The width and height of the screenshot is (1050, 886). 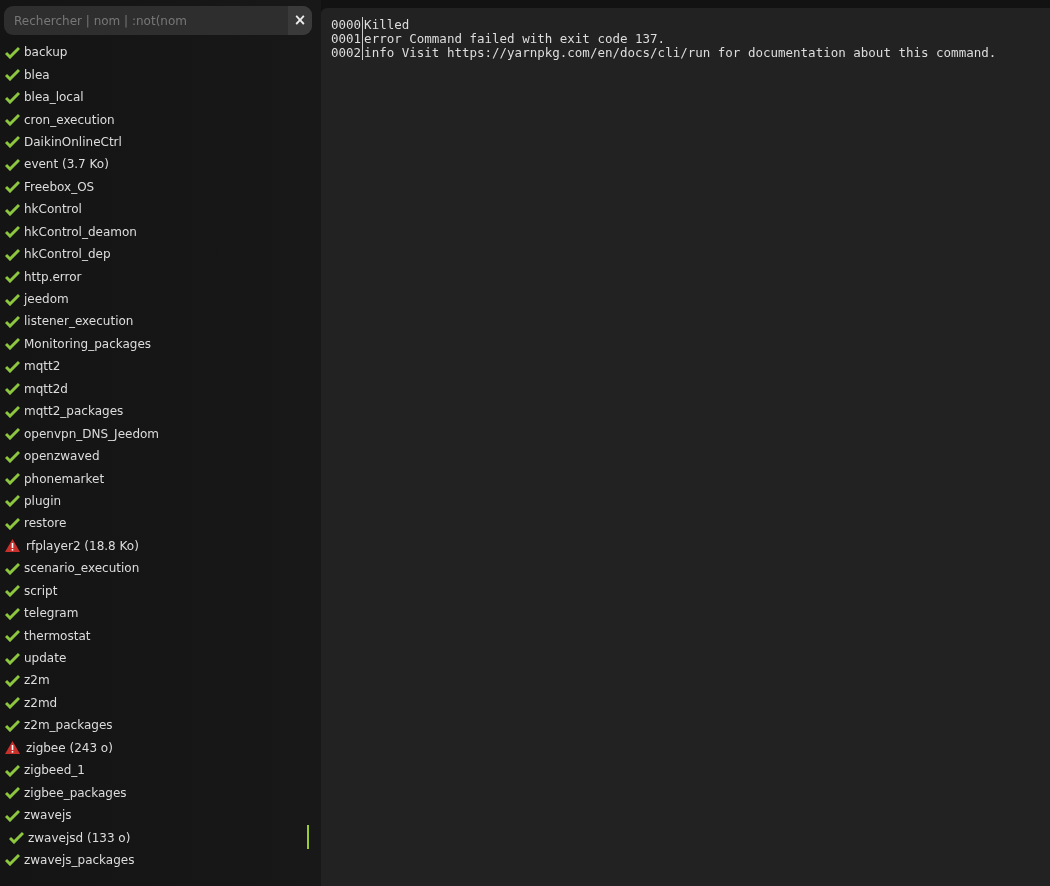 What do you see at coordinates (158, 20) in the screenshot?
I see `search-field: Rechercher | nom | :not(nom ×` at bounding box center [158, 20].